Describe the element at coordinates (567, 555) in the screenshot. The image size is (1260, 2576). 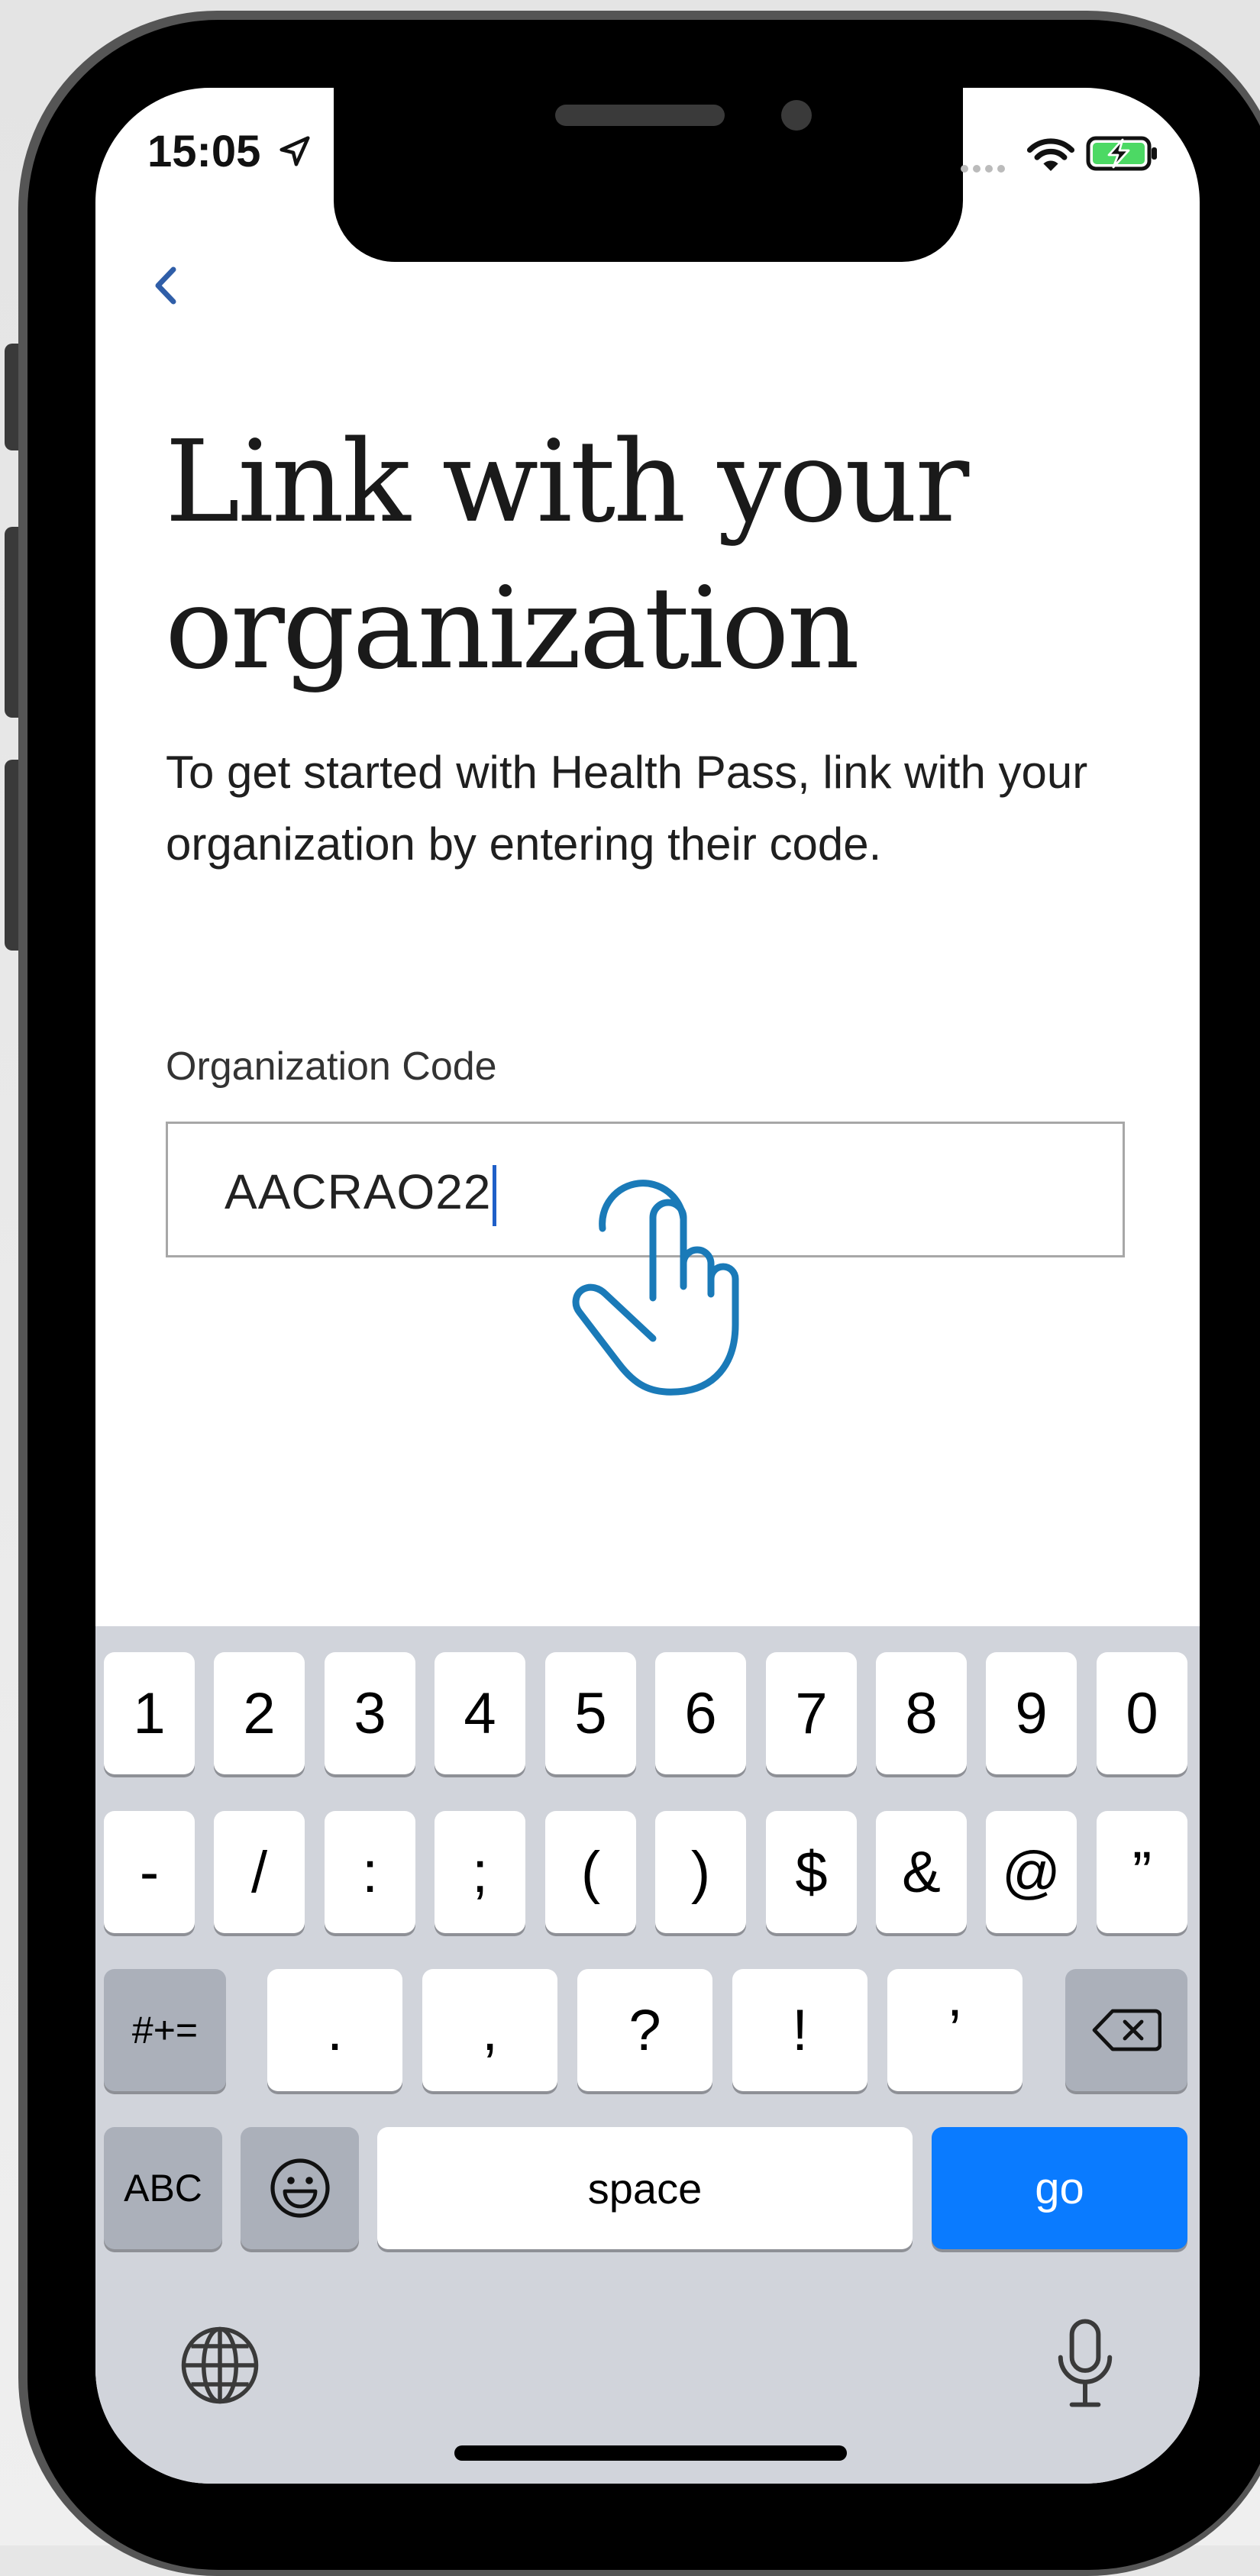
I see `page-title: Link with your organization` at that location.